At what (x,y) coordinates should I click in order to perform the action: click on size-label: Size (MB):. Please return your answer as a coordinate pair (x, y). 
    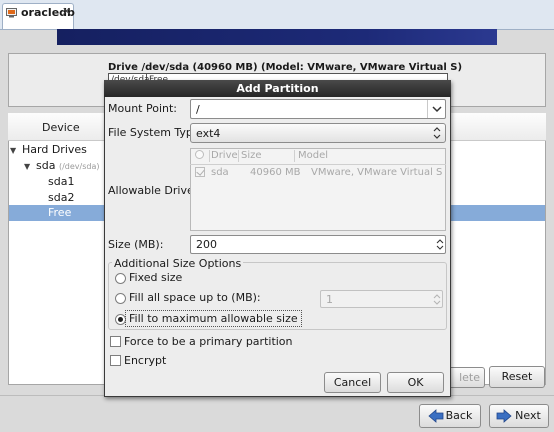
    Looking at the image, I should click on (136, 244).